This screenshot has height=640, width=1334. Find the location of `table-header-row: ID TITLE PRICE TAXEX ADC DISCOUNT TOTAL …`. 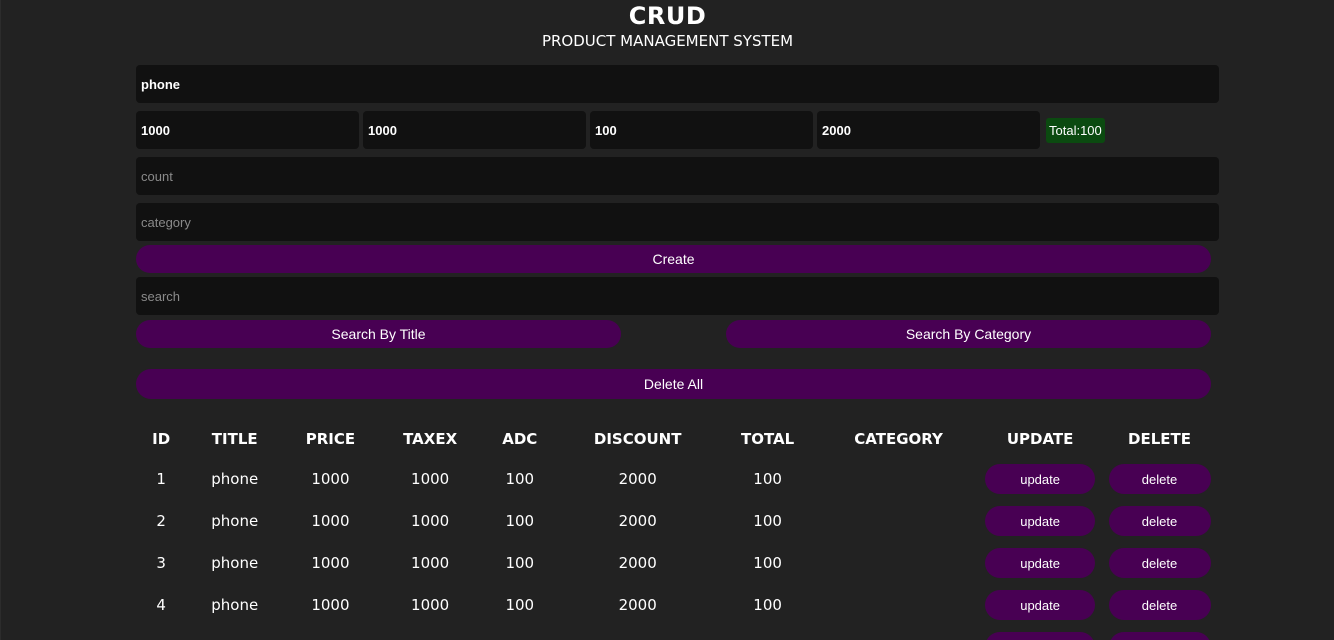

table-header-row: ID TITLE PRICE TAXEX ADC DISCOUNT TOTAL … is located at coordinates (677, 439).